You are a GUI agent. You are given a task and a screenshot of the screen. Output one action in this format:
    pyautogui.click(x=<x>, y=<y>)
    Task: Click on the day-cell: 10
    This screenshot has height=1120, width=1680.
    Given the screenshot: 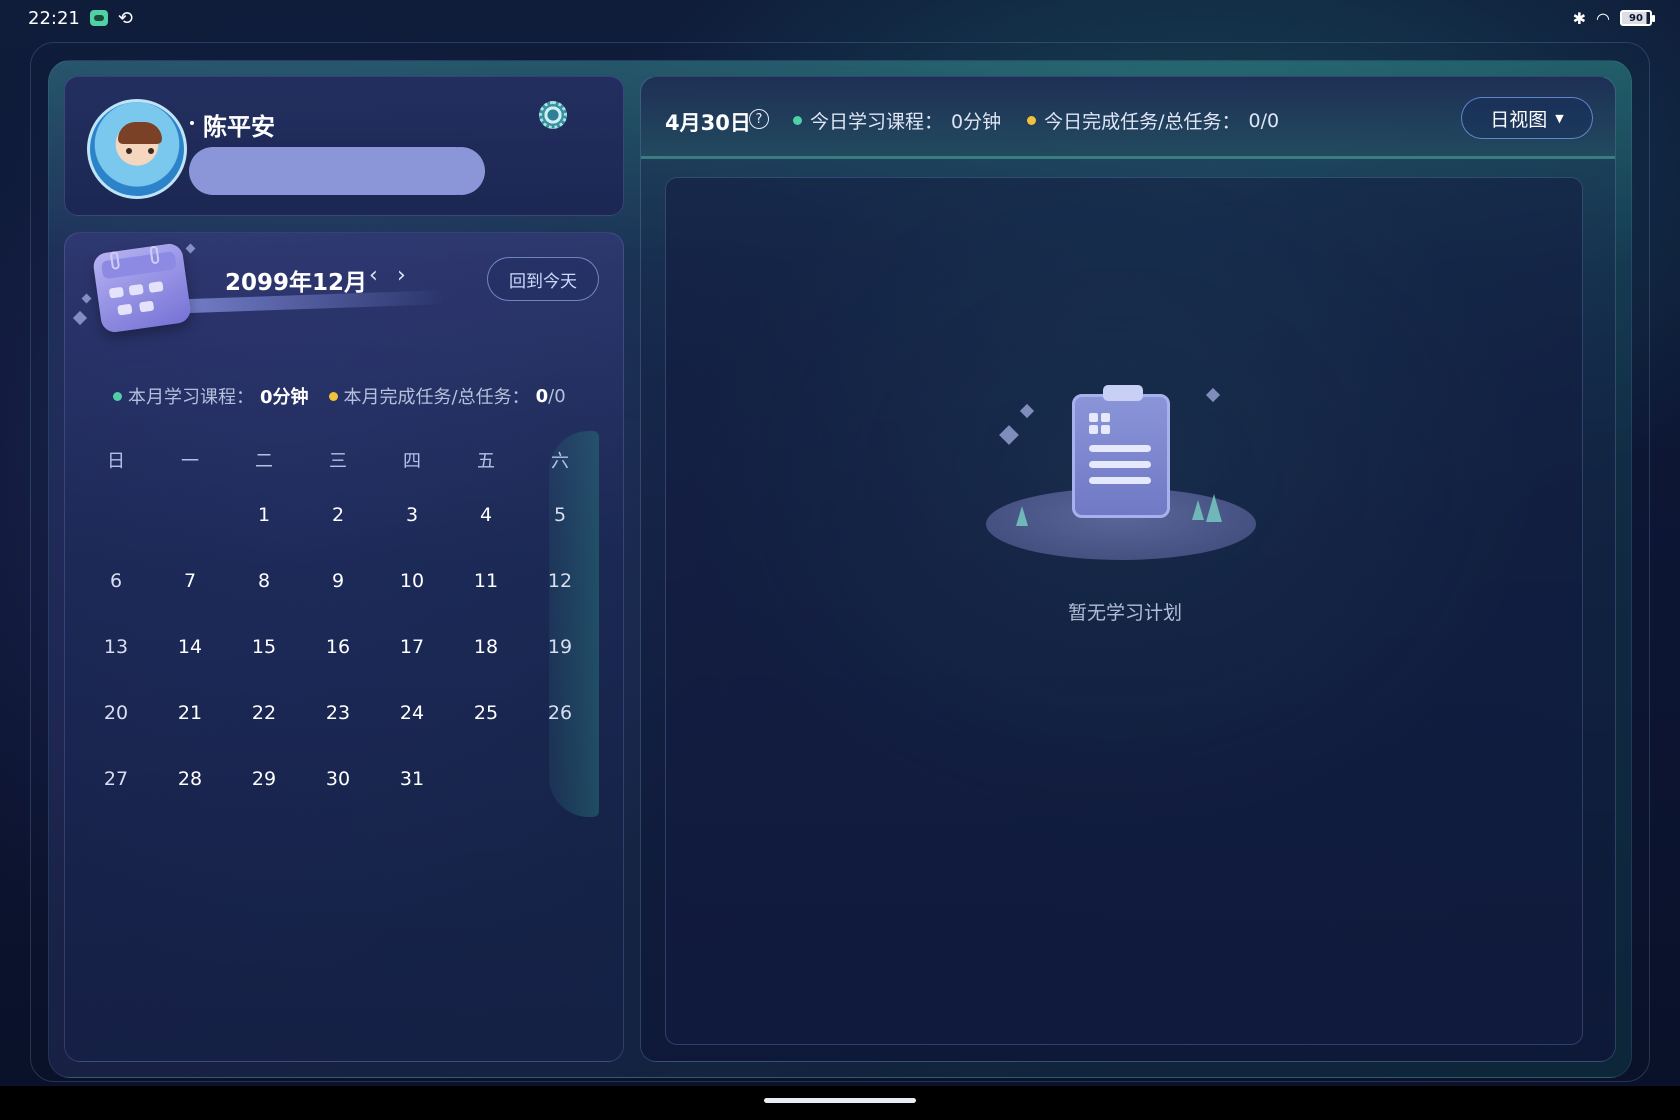 What is the action you would take?
    pyautogui.click(x=412, y=581)
    